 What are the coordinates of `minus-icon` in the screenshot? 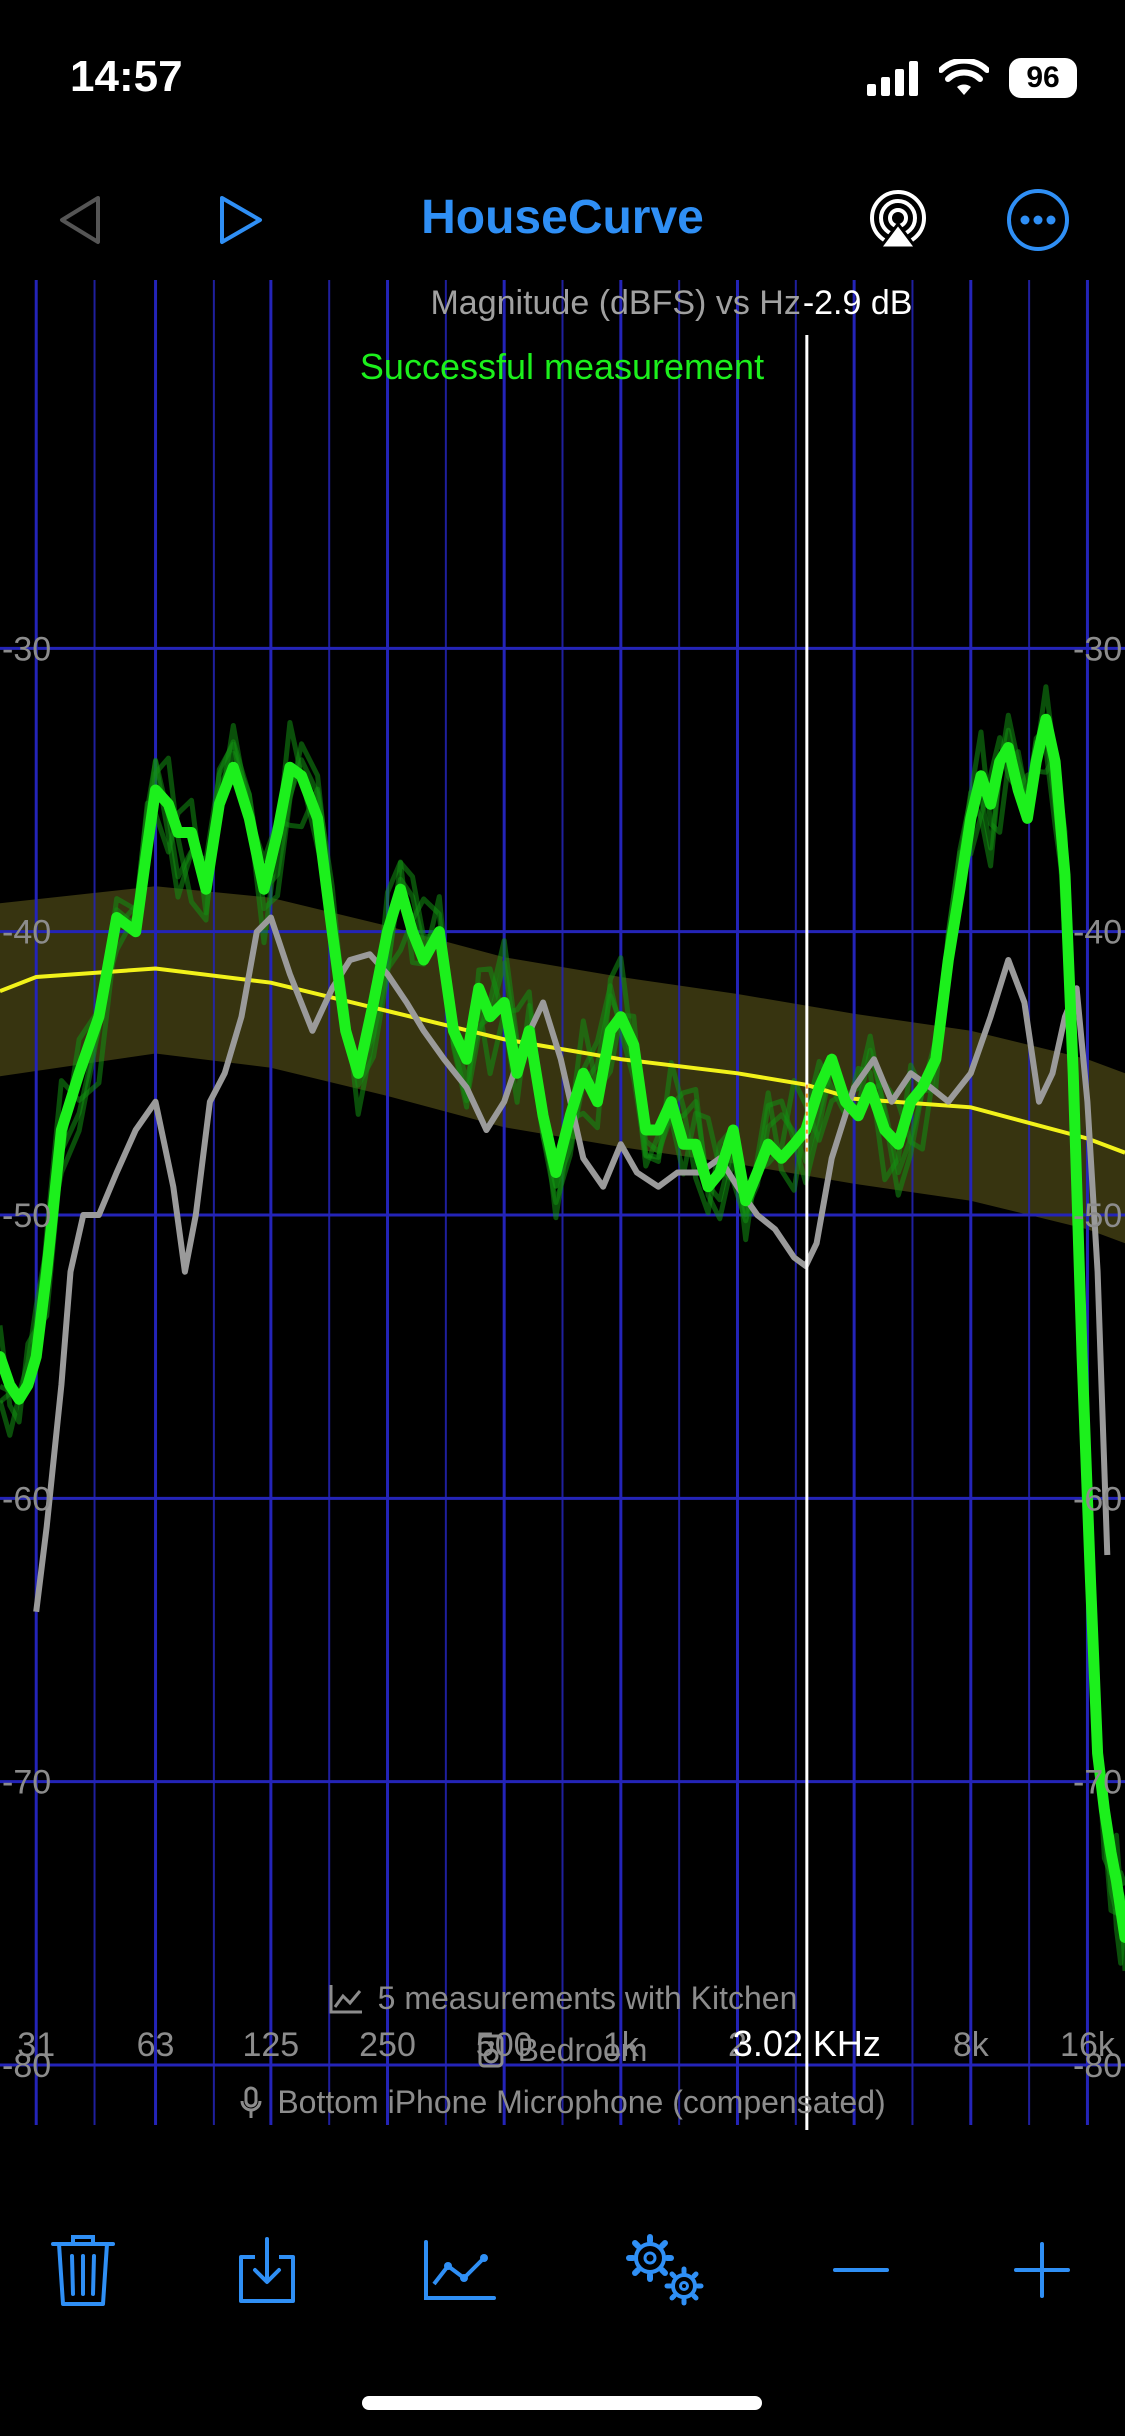 It's located at (861, 2270).